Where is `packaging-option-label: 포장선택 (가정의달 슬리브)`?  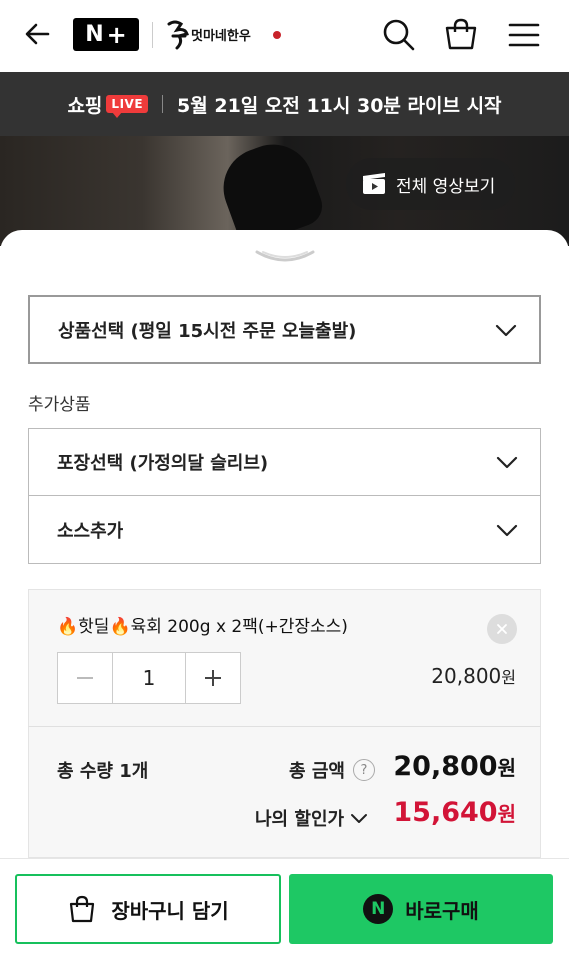
packaging-option-label: 포장선택 (가정의달 슬리브) is located at coordinates (163, 463).